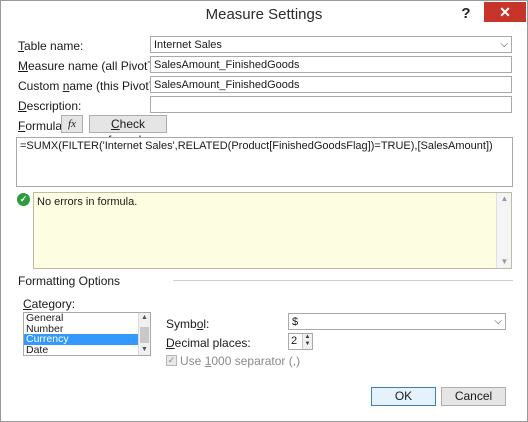 The image size is (528, 422). I want to click on table-name-value: Internet Sales, so click(188, 45).